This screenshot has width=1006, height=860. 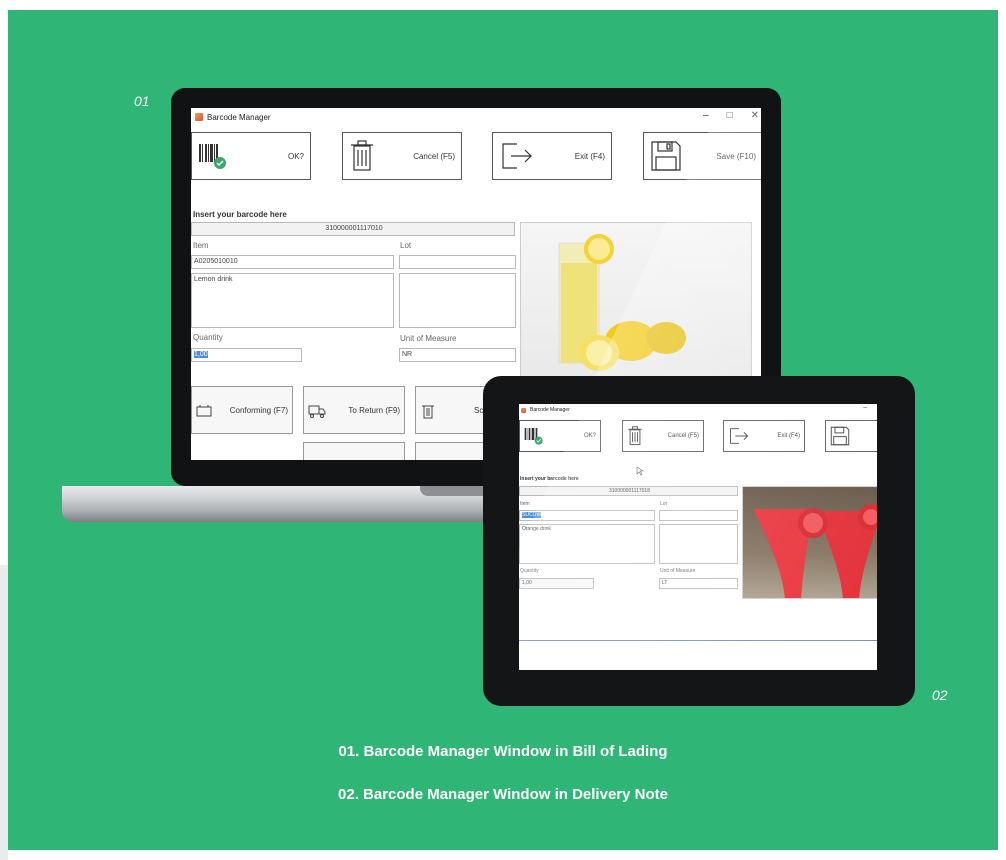 I want to click on lot-field, so click(x=457, y=262).